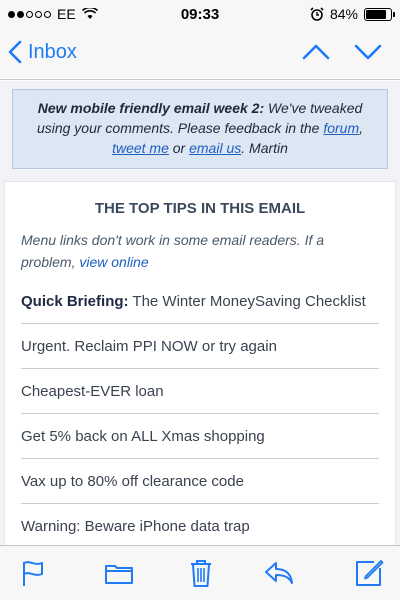 The height and width of the screenshot is (600, 400). I want to click on message-nav, so click(342, 52).